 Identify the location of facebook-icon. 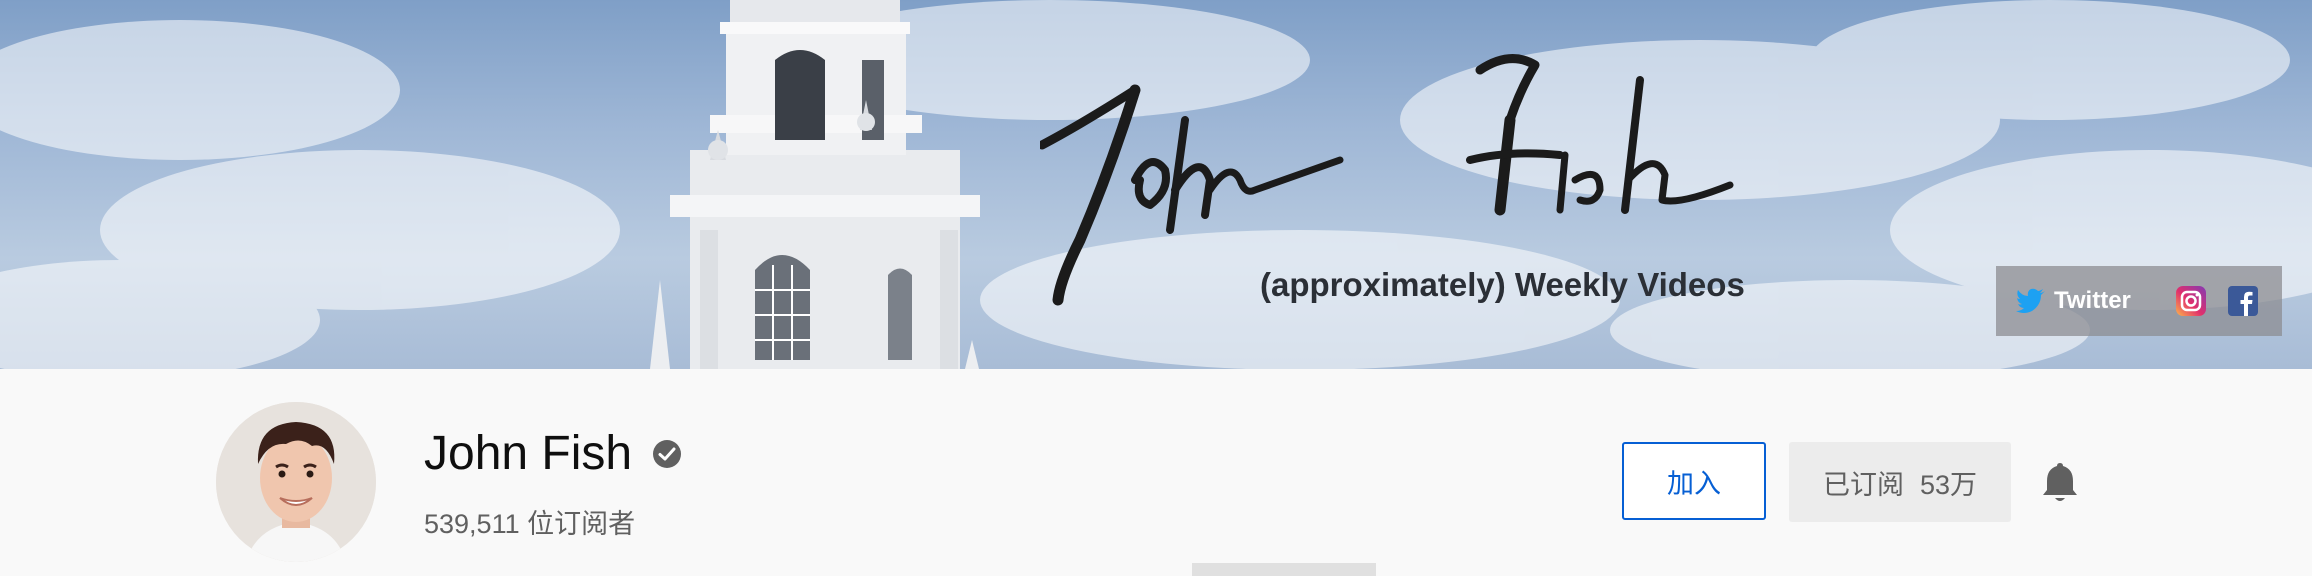
(2243, 301).